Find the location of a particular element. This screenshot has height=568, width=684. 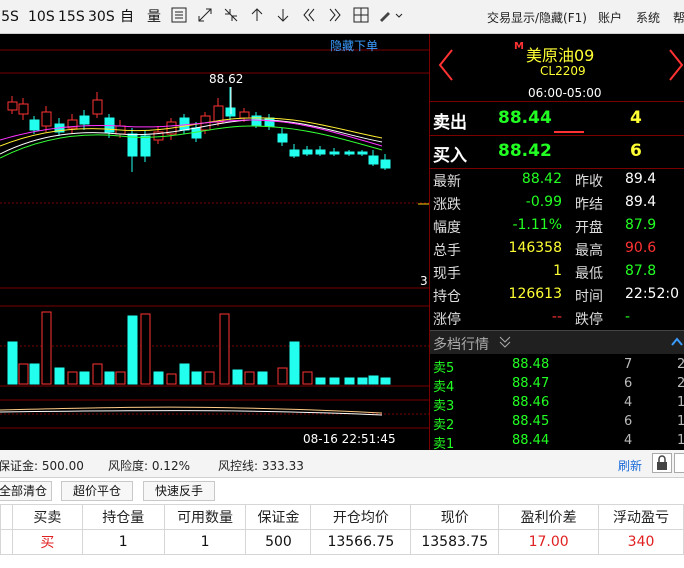

sell-price: 88.44 is located at coordinates (525, 118).